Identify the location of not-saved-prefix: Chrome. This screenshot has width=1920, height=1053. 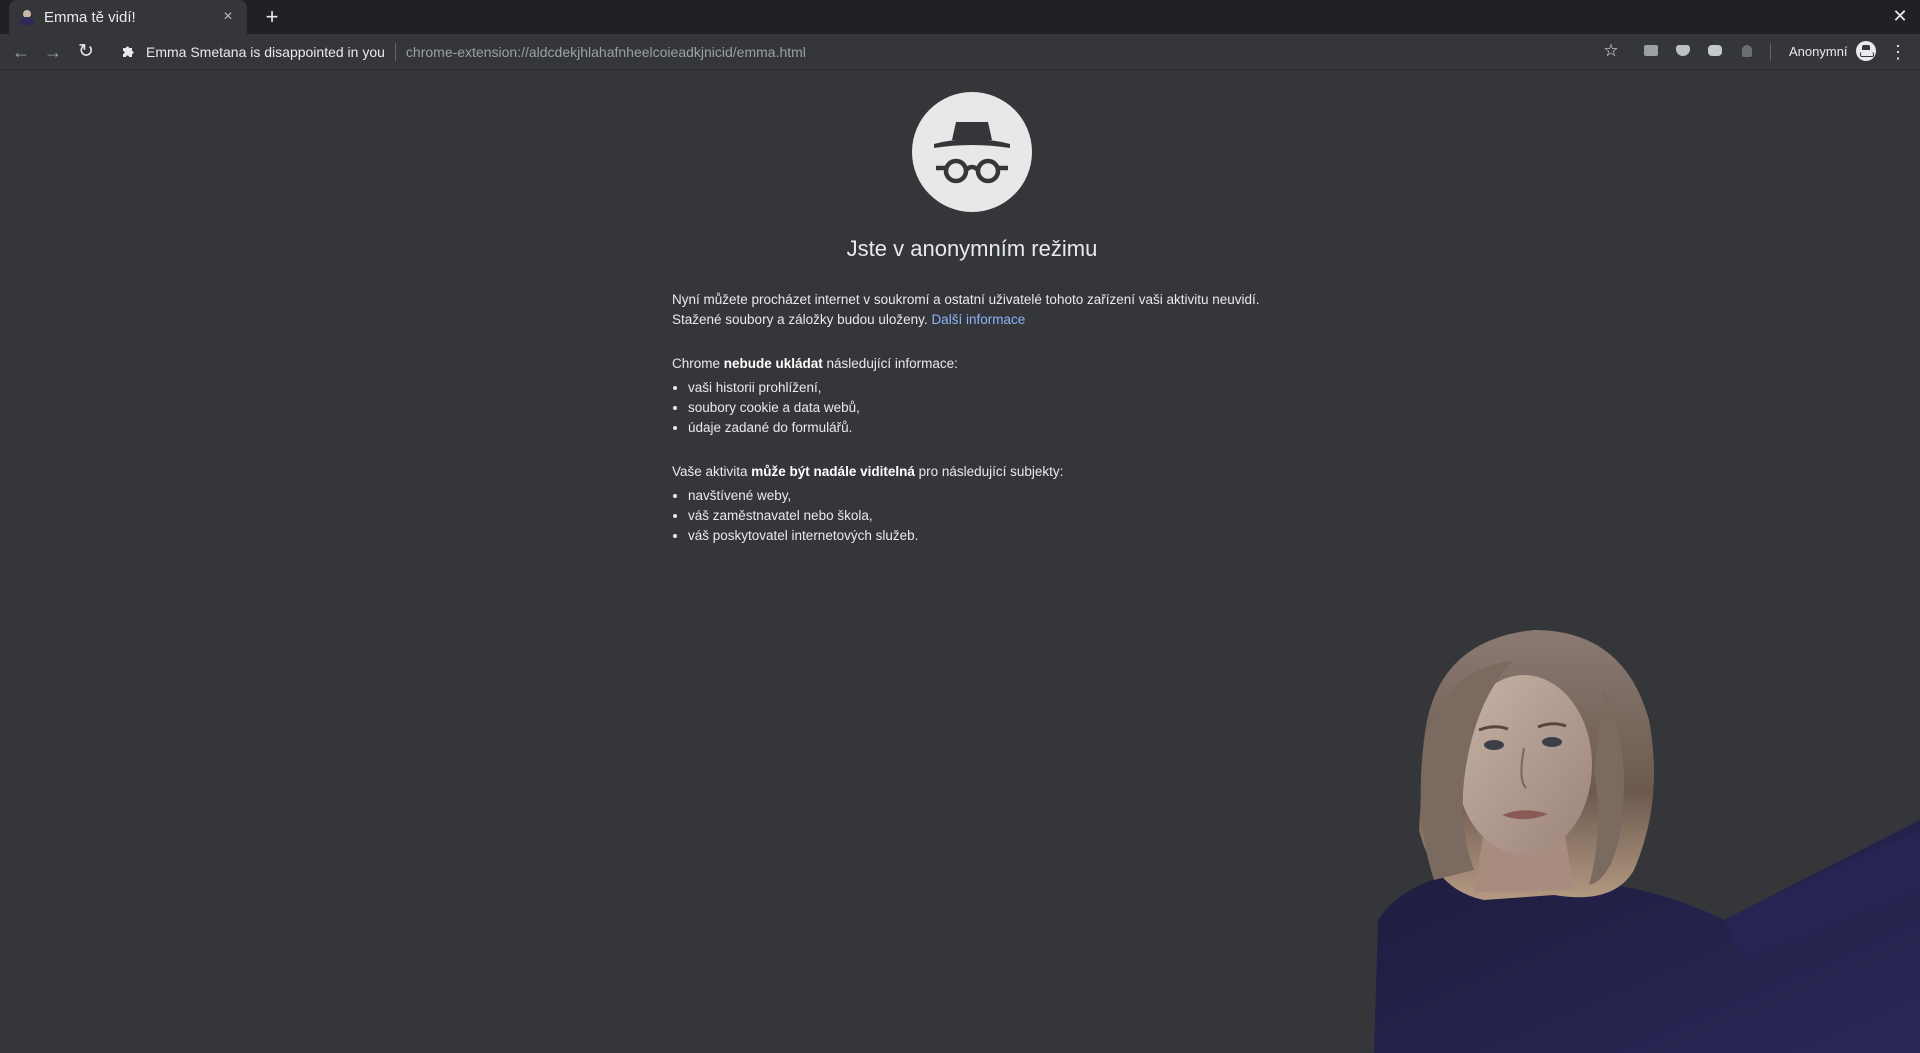
(698, 363).